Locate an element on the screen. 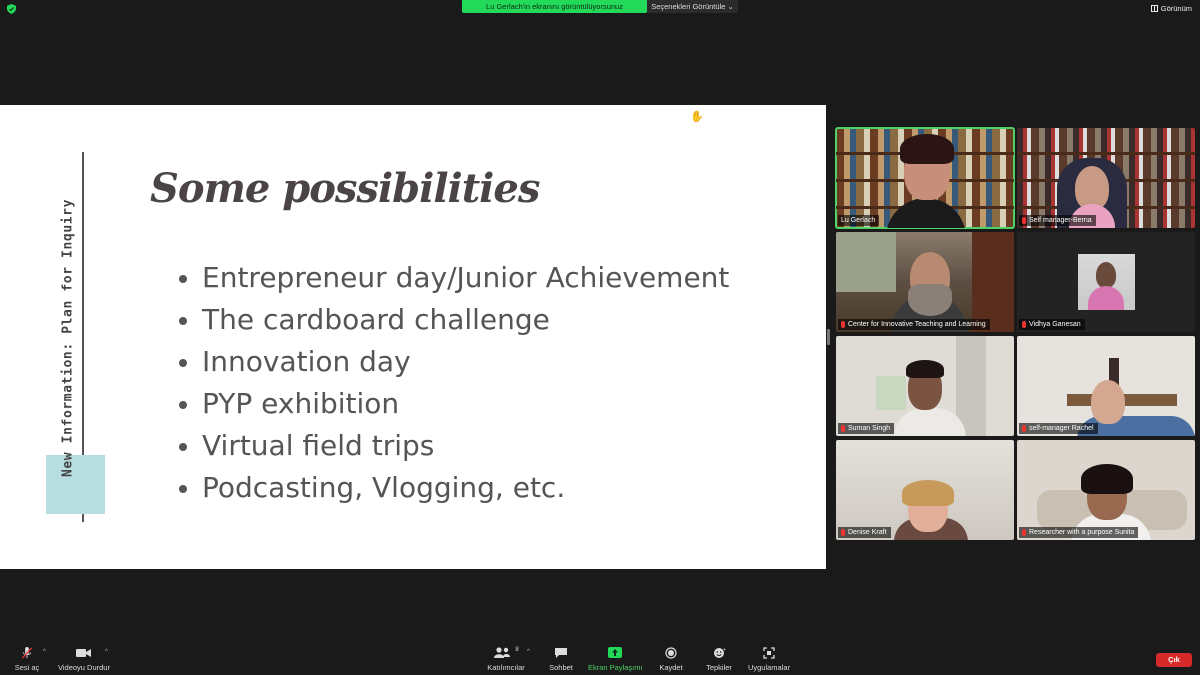 This screenshot has height=675, width=1200. slide-side-label: New Information: Plan for Inquiry is located at coordinates (68, 338).